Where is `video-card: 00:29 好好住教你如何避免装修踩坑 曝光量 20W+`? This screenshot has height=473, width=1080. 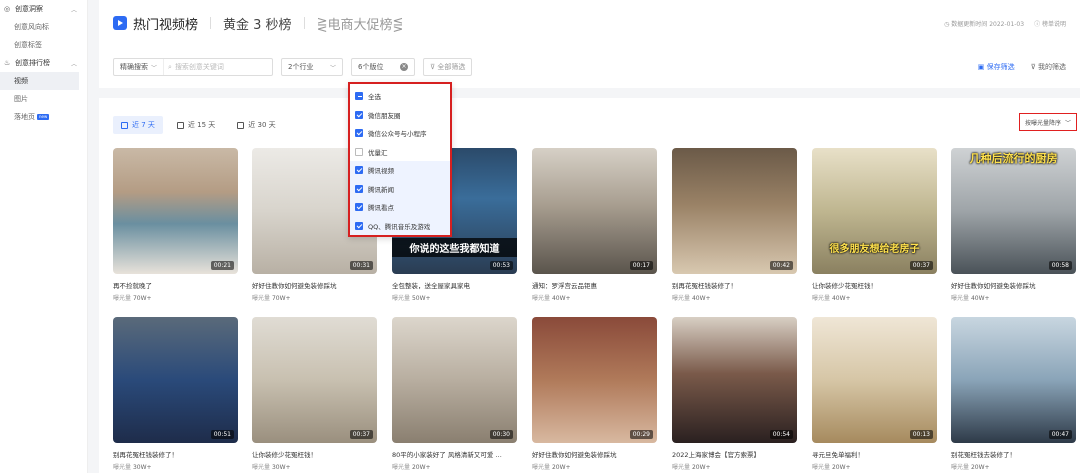
video-card: 00:29 好好住教你如何避免装修踩坑 曝光量 20W+ is located at coordinates (594, 394).